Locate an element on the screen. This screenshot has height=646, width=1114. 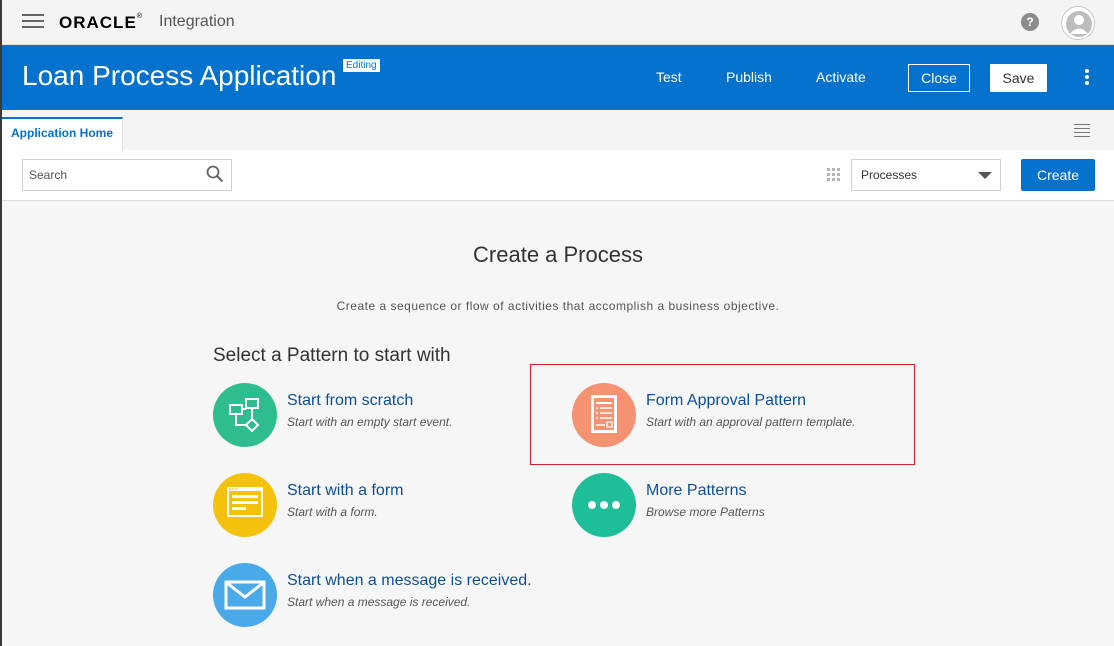
global-header: ORACLE® Integration ? is located at coordinates (558, 22).